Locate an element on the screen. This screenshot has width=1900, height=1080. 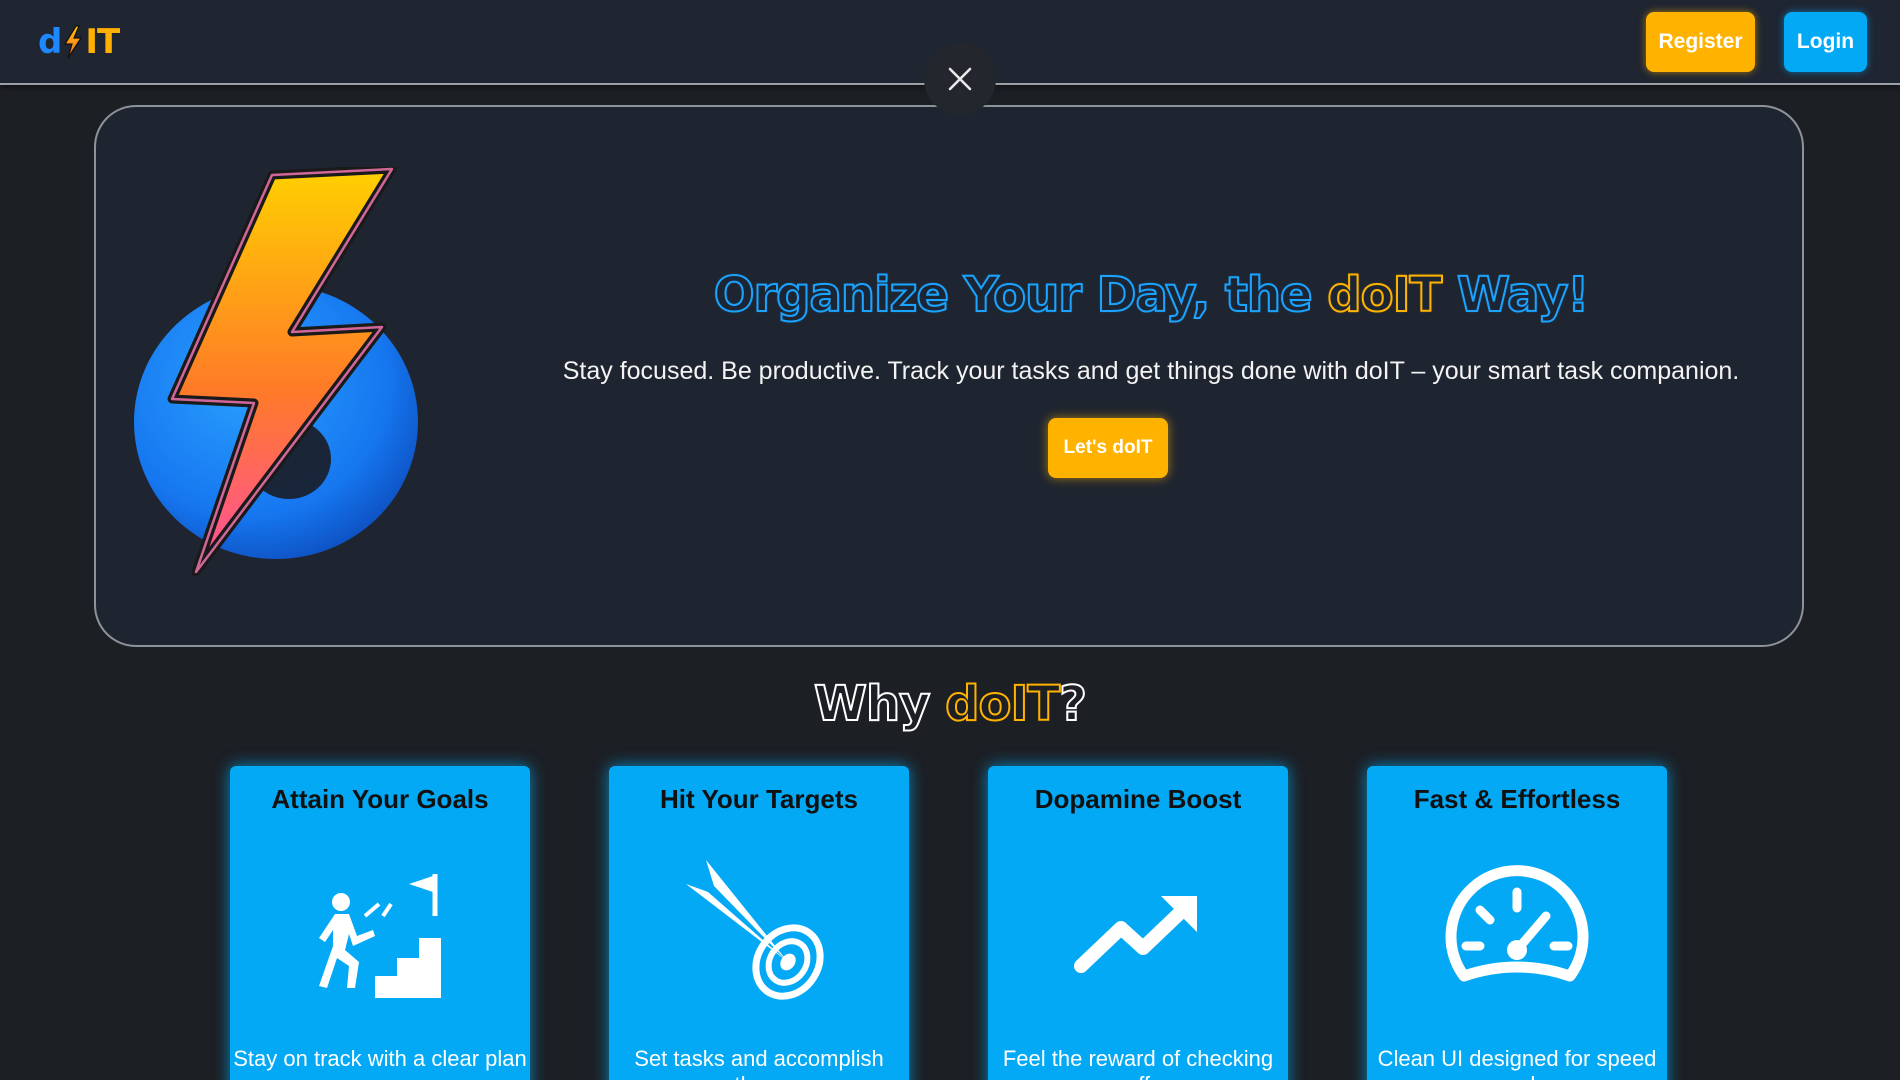
doit-logo: d IT is located at coordinates (79, 42).